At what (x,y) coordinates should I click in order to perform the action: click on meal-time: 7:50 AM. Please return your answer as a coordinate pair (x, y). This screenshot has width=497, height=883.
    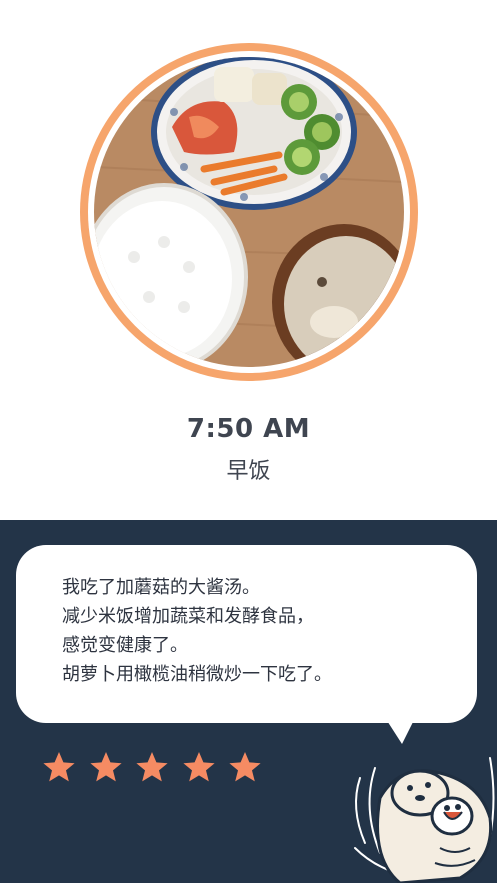
    Looking at the image, I should click on (248, 429).